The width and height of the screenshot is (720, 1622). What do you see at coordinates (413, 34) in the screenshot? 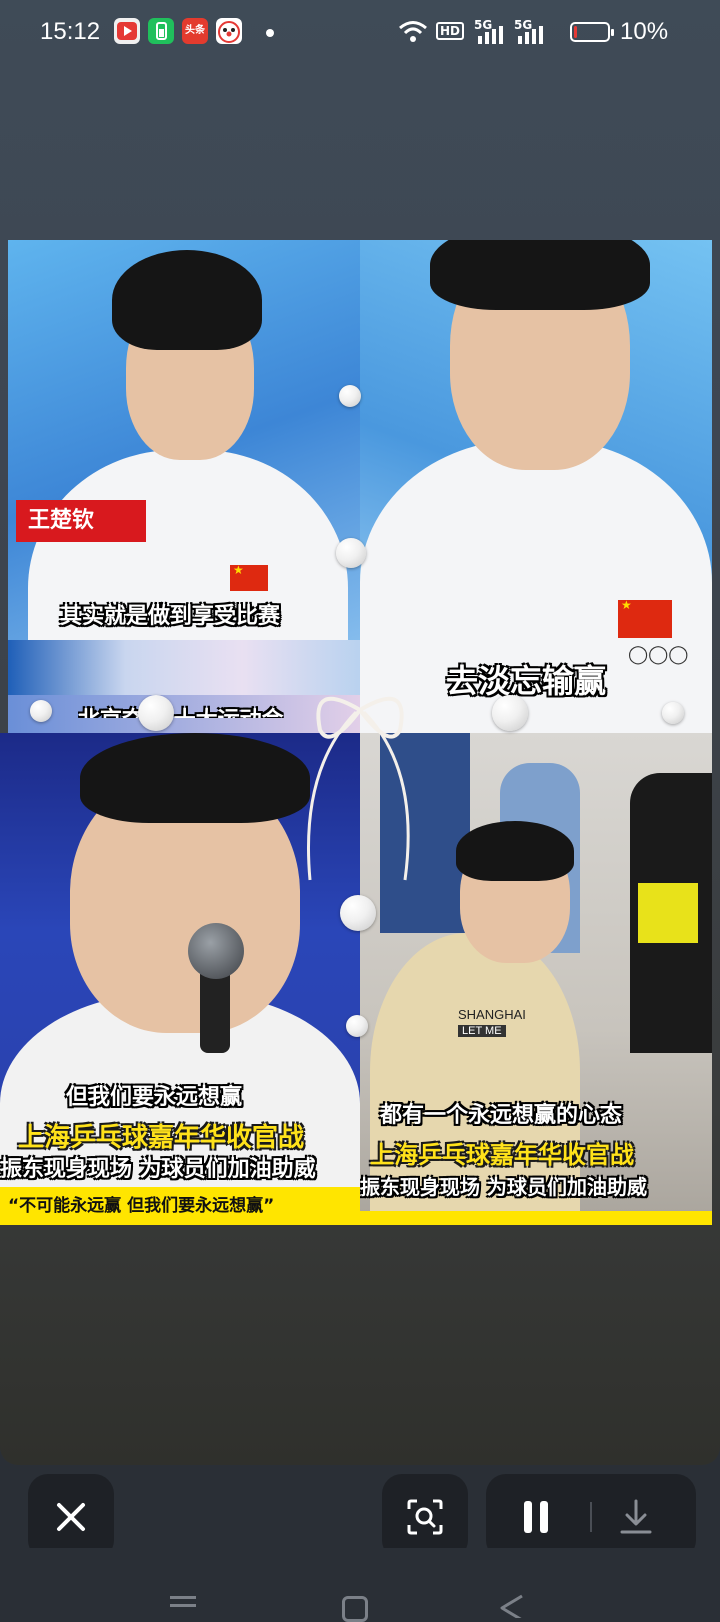
I see `wifi-icon` at bounding box center [413, 34].